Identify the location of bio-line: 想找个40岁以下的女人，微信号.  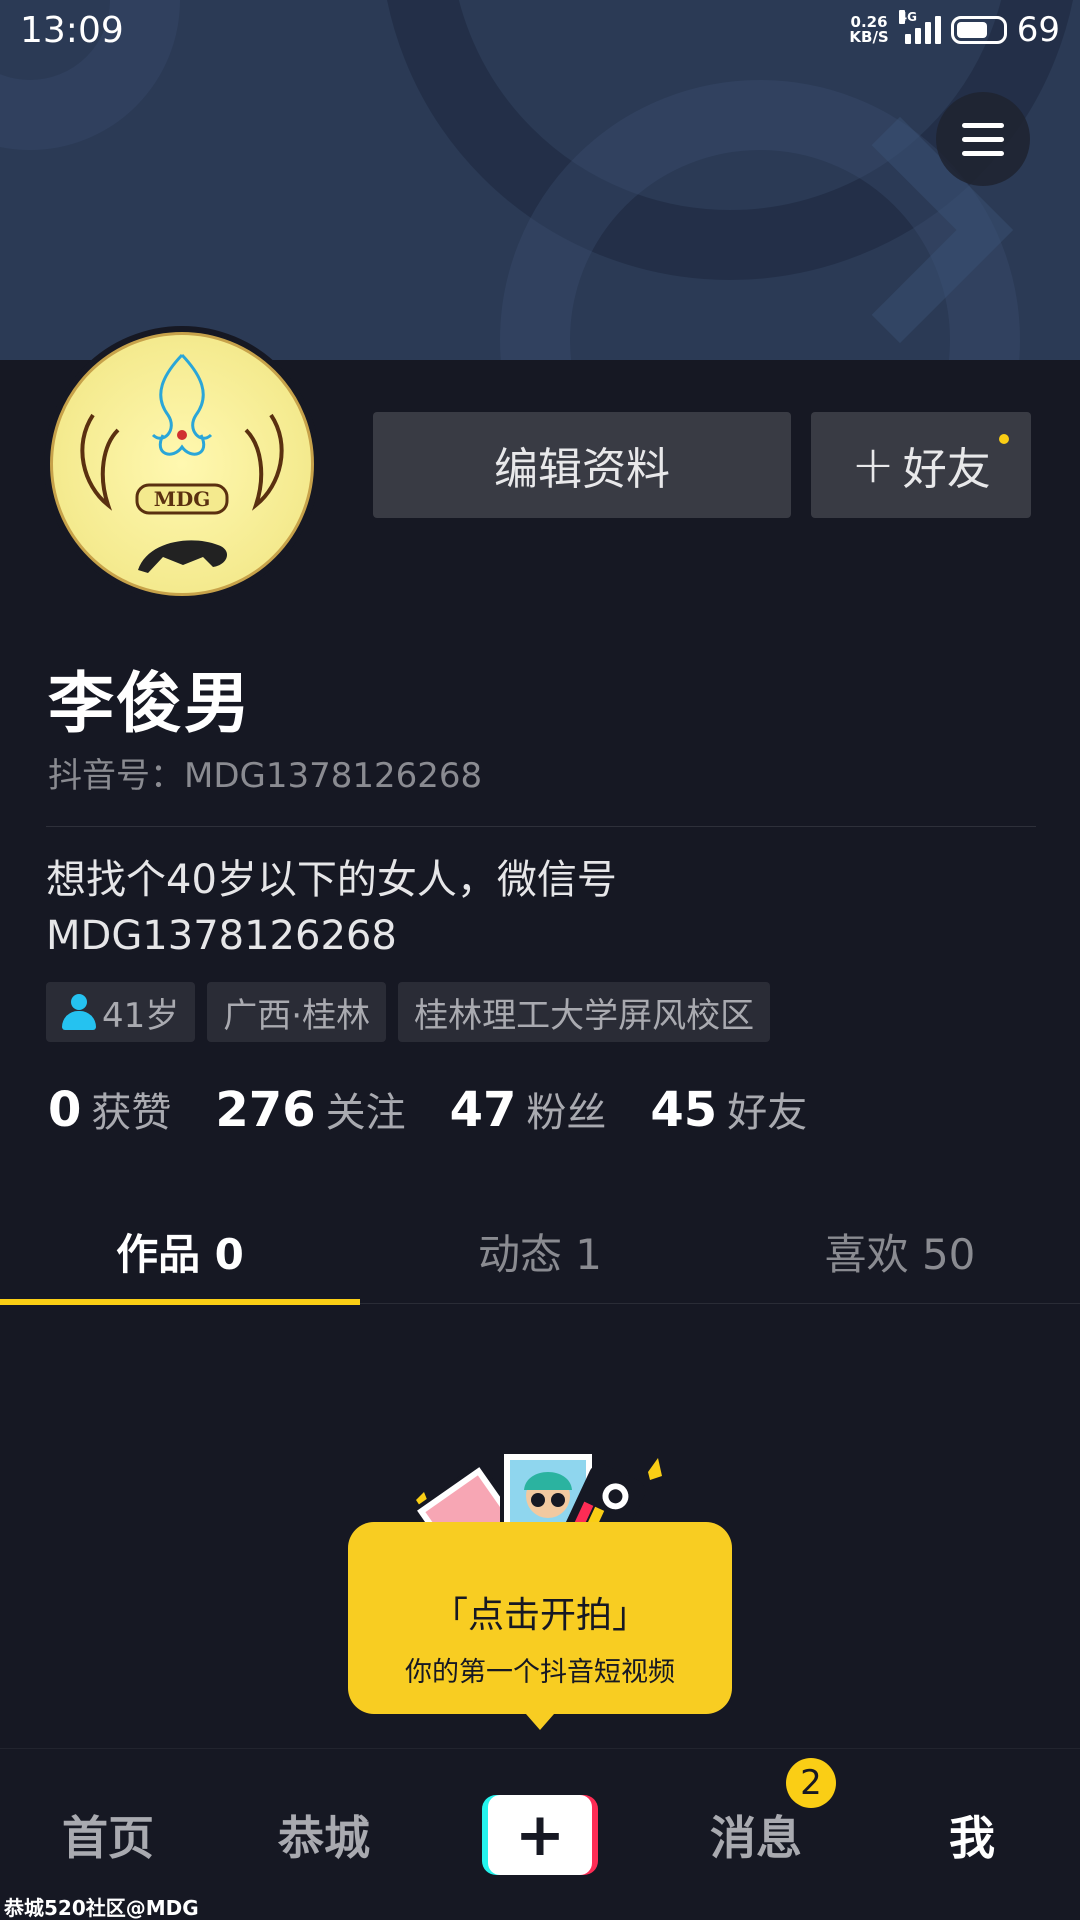
(331, 880).